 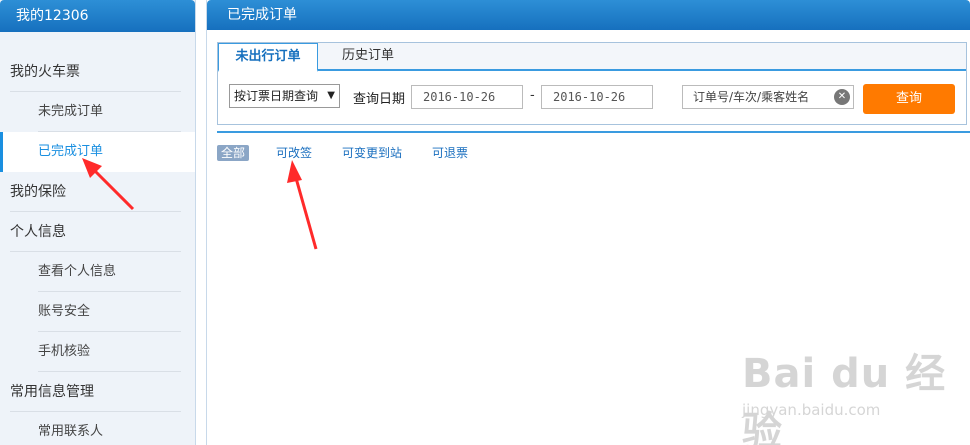 What do you see at coordinates (331, 95) in the screenshot?
I see `dropdown-arrow-icon: ▼` at bounding box center [331, 95].